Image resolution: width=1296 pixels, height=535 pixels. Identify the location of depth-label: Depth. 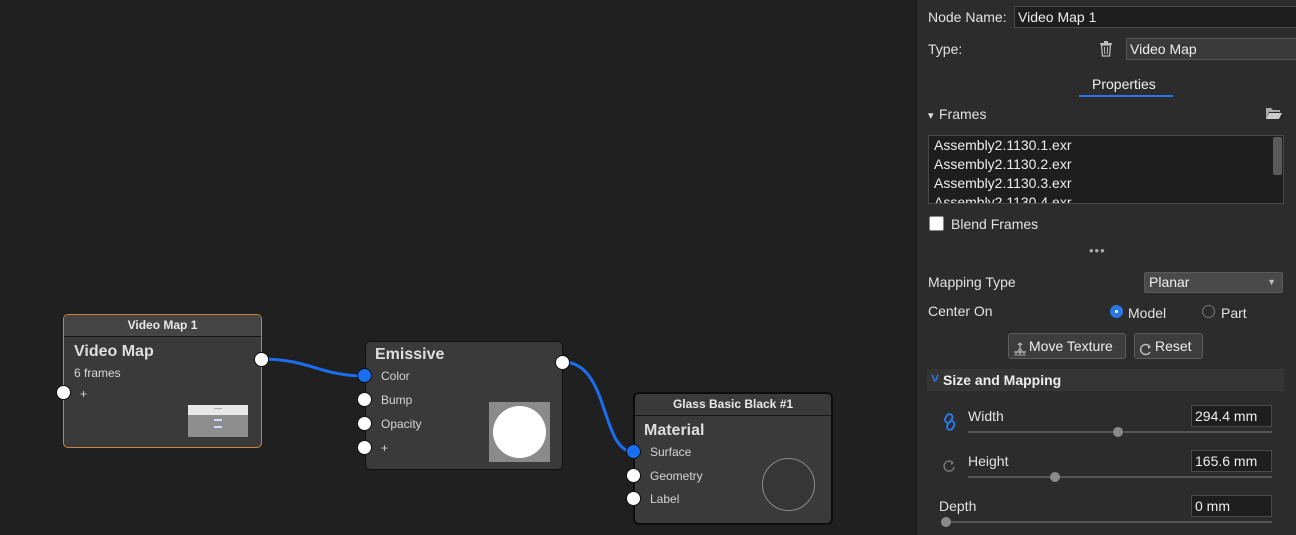
(958, 506).